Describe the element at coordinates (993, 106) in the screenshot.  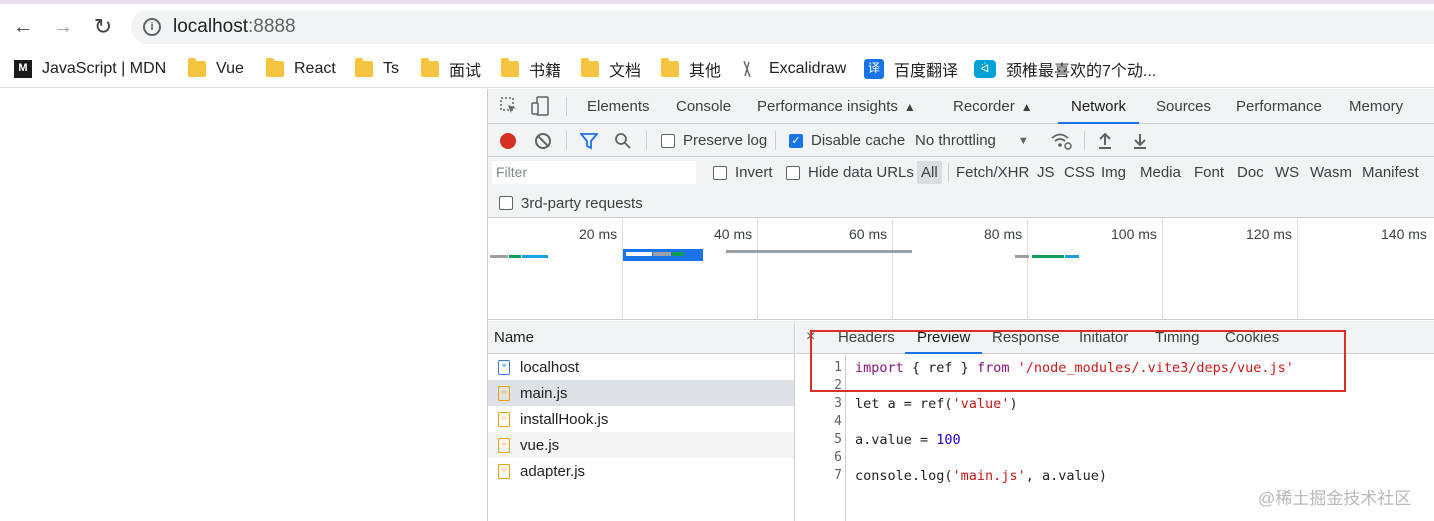
I see `tab-recorder: Recorder ▲` at that location.